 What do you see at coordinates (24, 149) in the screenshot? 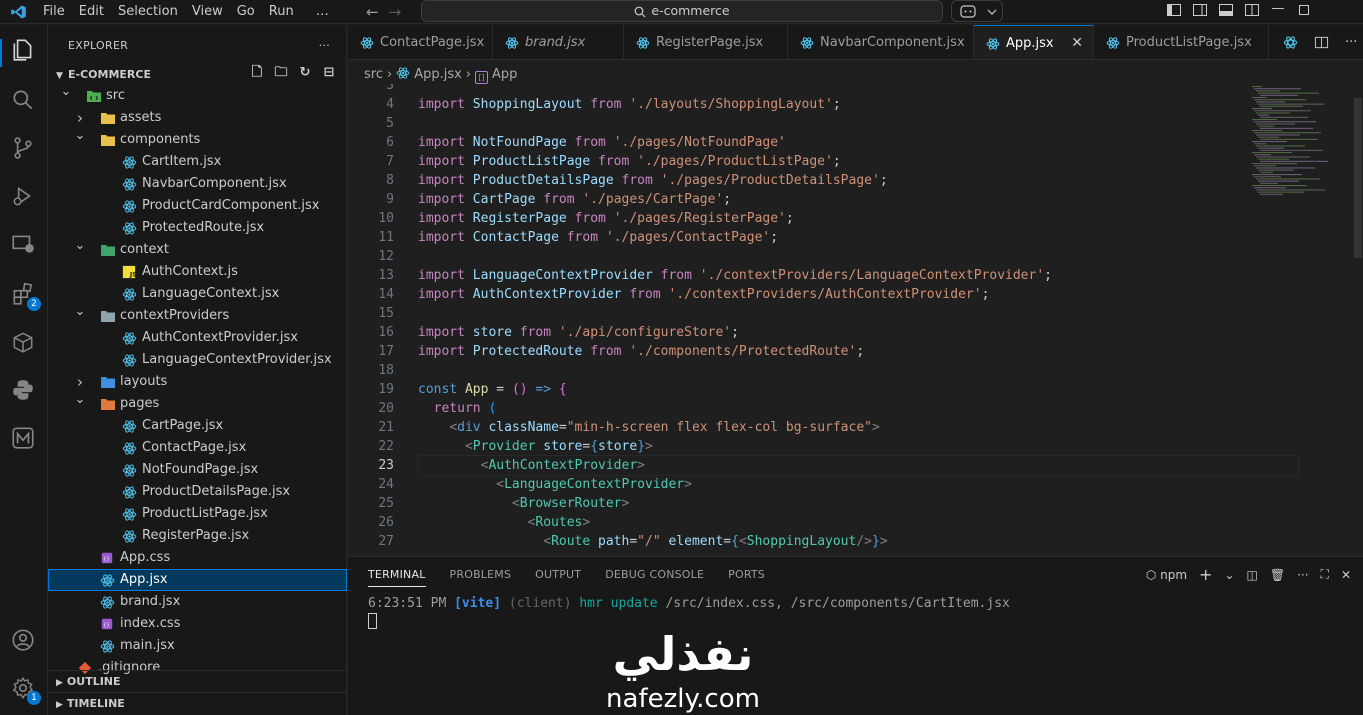
I see `source-control-icon` at bounding box center [24, 149].